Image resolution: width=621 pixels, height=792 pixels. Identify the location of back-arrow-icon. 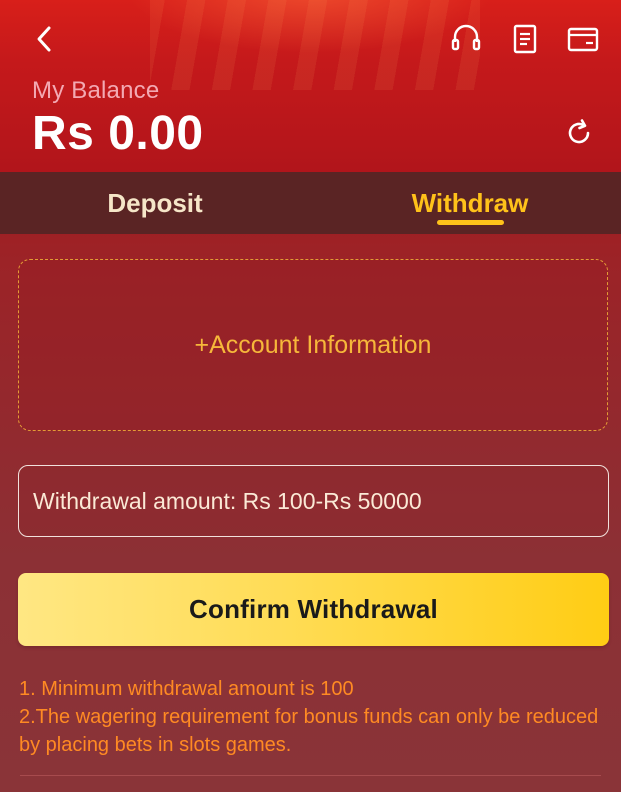
(44, 39).